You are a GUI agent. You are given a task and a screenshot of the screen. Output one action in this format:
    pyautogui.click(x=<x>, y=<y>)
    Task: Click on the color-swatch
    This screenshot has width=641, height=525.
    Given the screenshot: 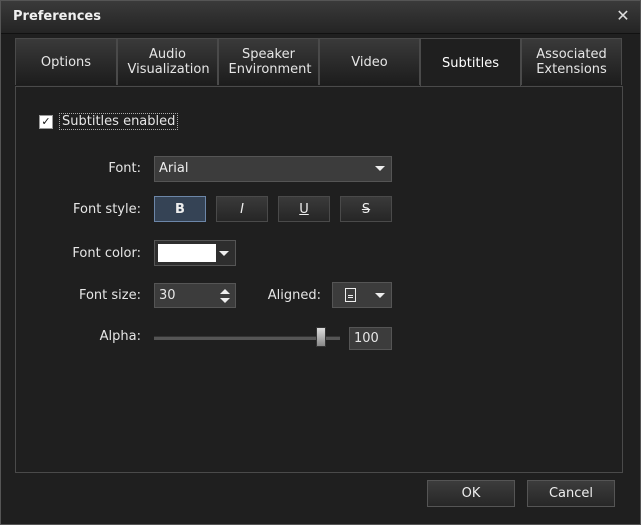 What is the action you would take?
    pyautogui.click(x=187, y=253)
    